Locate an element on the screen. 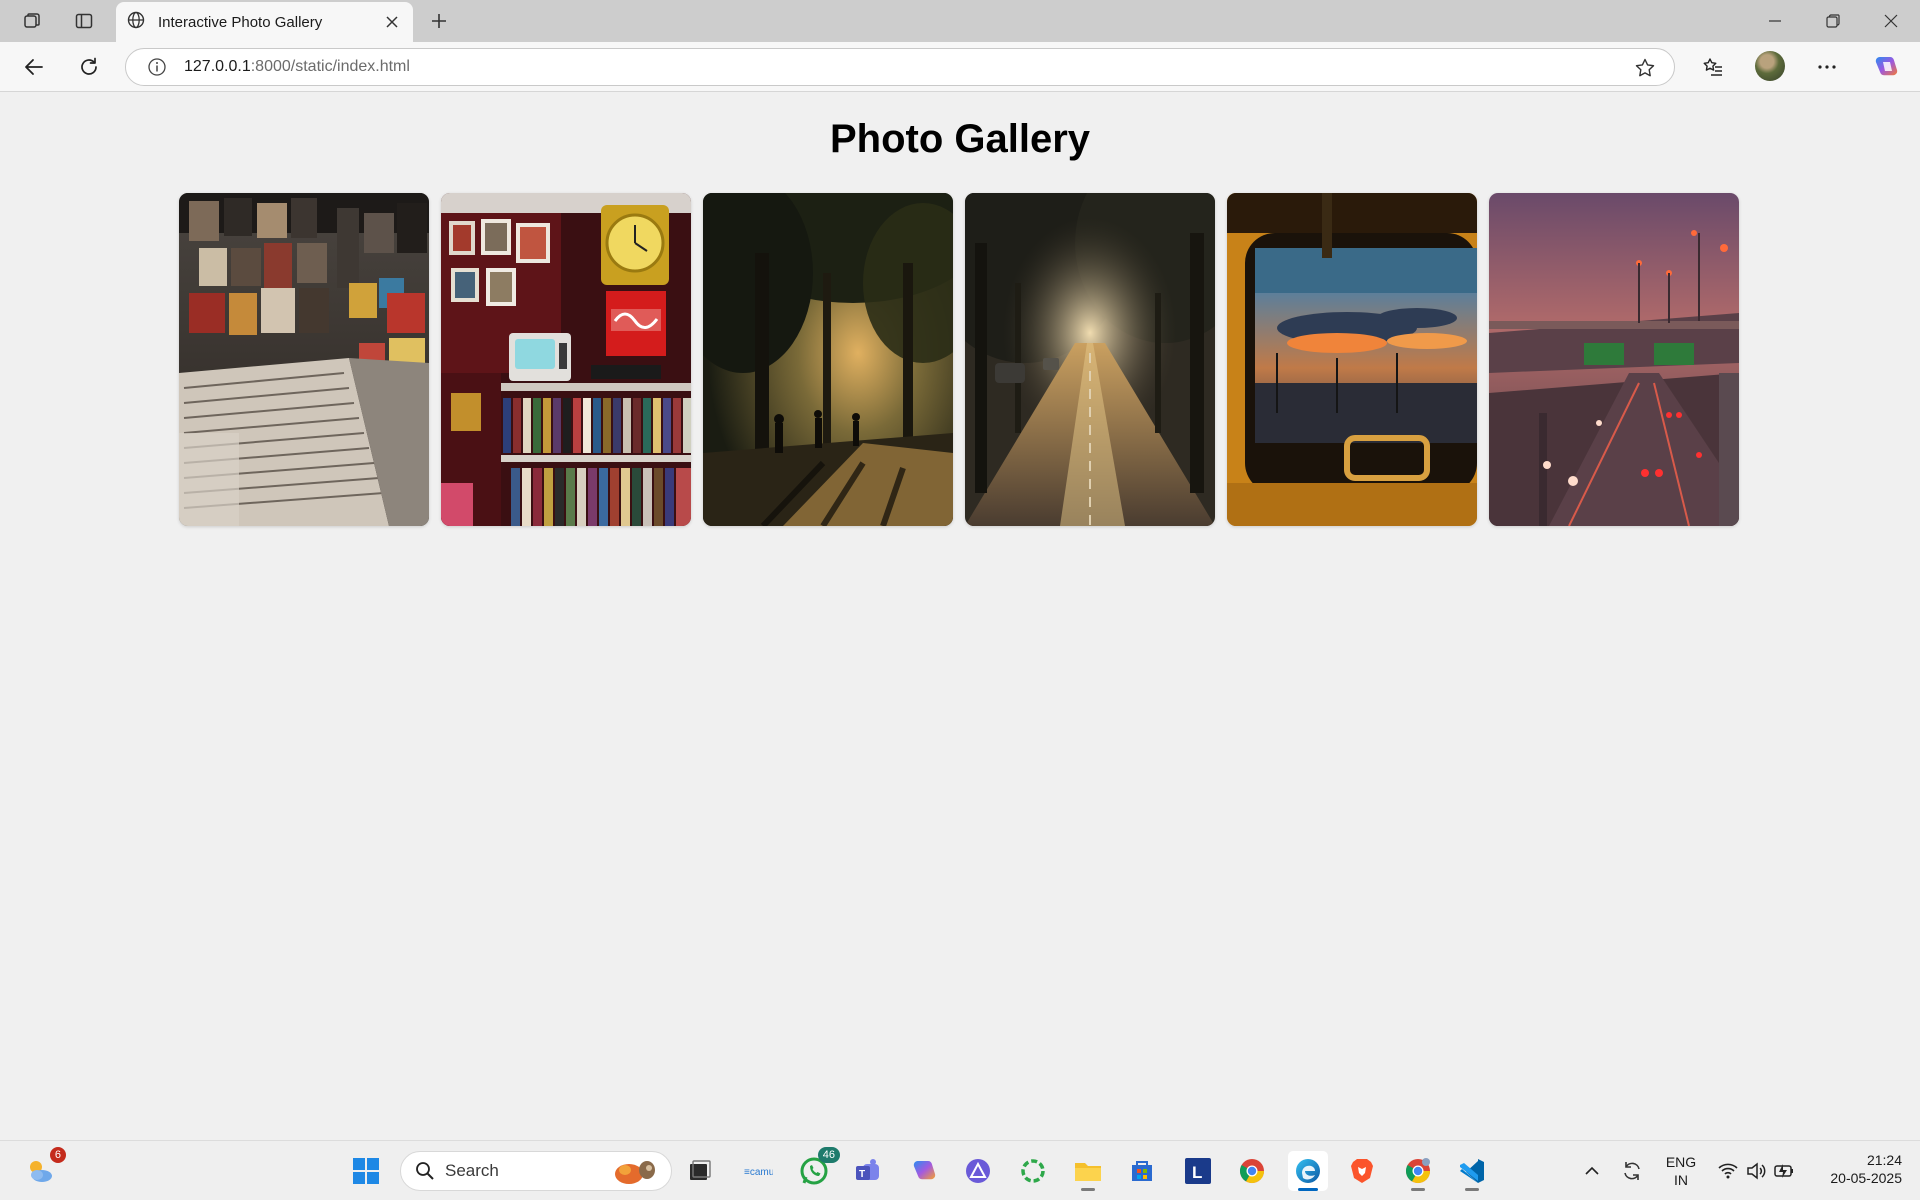 The image size is (1920, 1200). show-hidden-icons-chevron-icon is located at coordinates (1592, 1171).